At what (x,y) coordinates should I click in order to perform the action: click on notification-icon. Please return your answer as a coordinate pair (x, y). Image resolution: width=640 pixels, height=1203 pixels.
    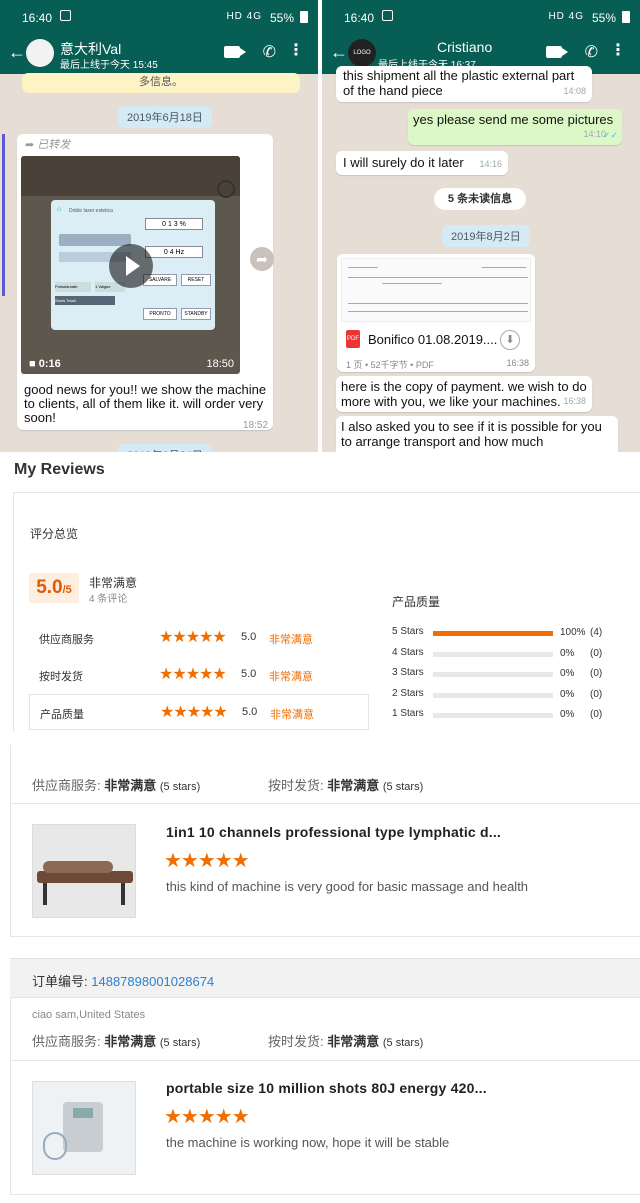
    Looking at the image, I should click on (65, 15).